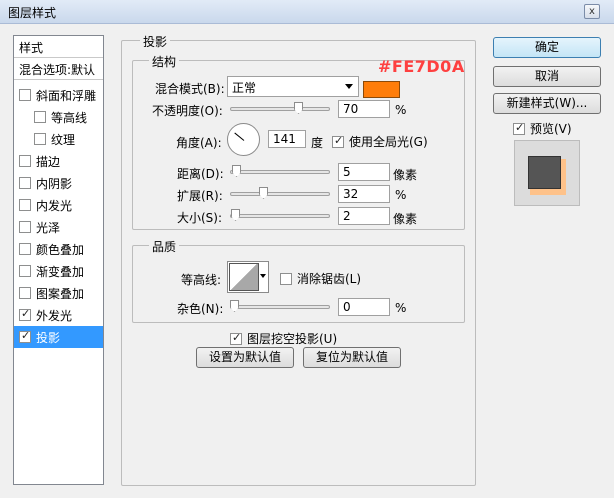  I want to click on style-list-item: 外发光, so click(58, 315).